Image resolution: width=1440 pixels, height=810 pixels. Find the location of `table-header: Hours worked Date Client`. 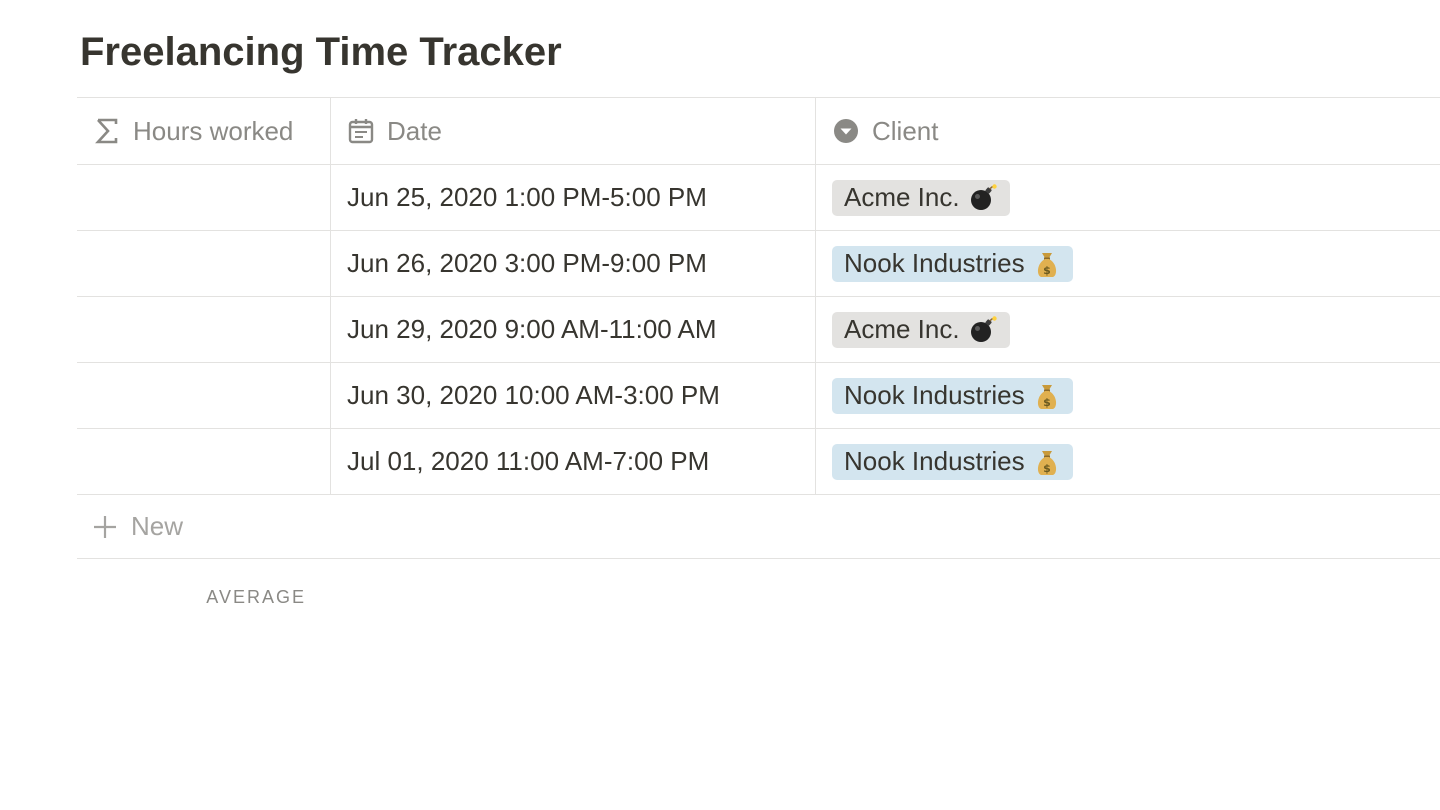

table-header: Hours worked Date Client is located at coordinates (758, 131).